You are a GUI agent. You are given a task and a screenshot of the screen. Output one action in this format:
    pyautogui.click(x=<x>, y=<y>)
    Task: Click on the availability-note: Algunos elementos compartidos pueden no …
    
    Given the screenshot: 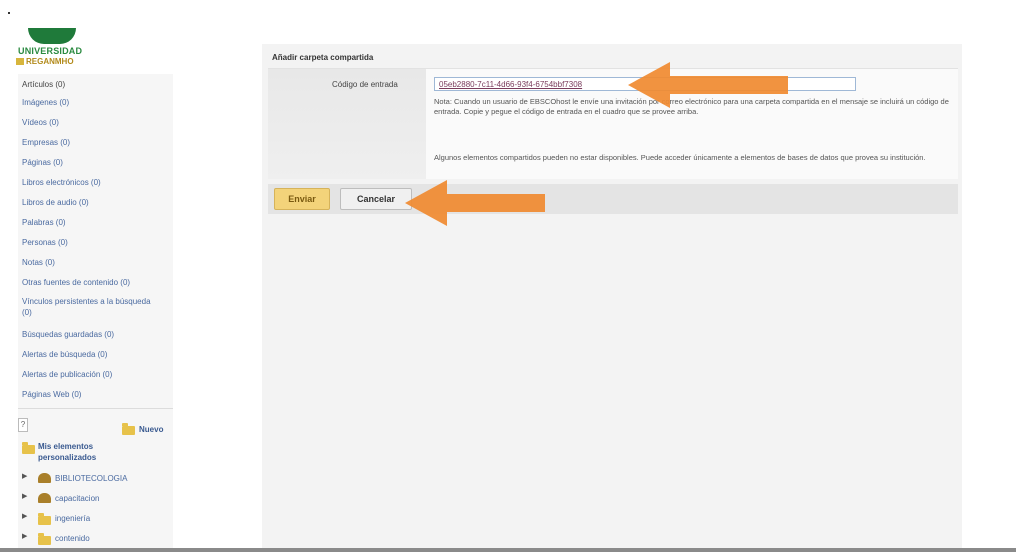 What is the action you would take?
    pyautogui.click(x=680, y=157)
    